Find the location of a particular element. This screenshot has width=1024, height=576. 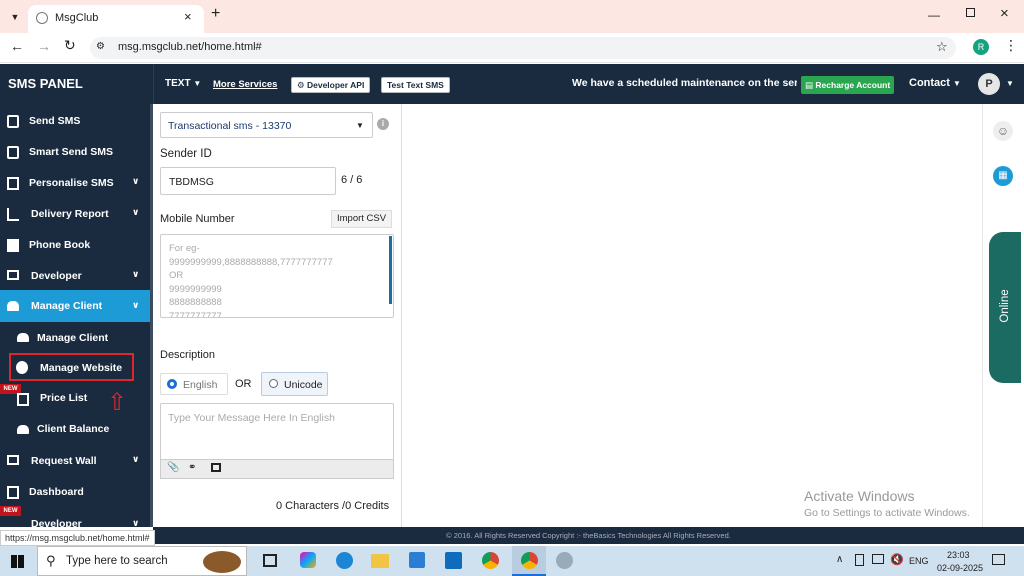

edge-icon is located at coordinates (344, 560).